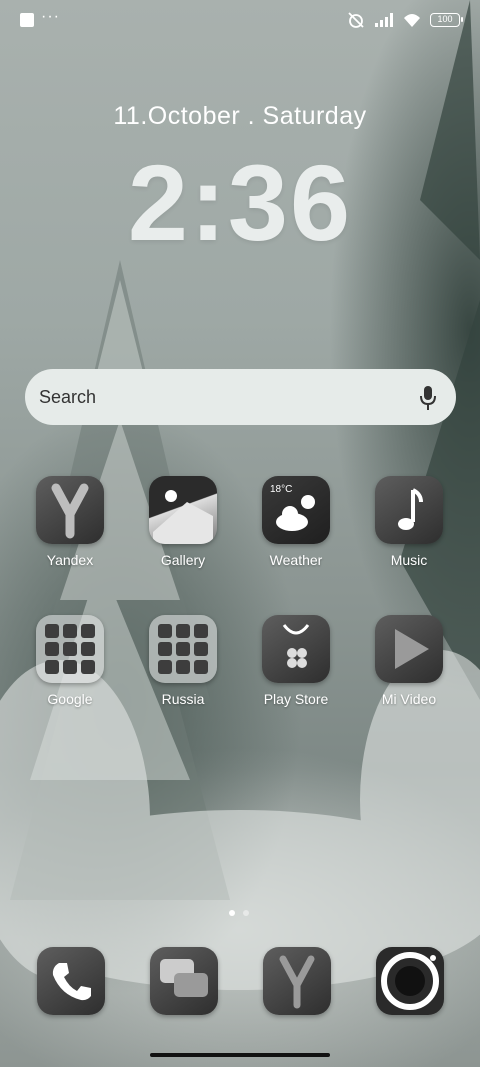  Describe the element at coordinates (296, 699) in the screenshot. I see `app-label: Play Store` at that location.